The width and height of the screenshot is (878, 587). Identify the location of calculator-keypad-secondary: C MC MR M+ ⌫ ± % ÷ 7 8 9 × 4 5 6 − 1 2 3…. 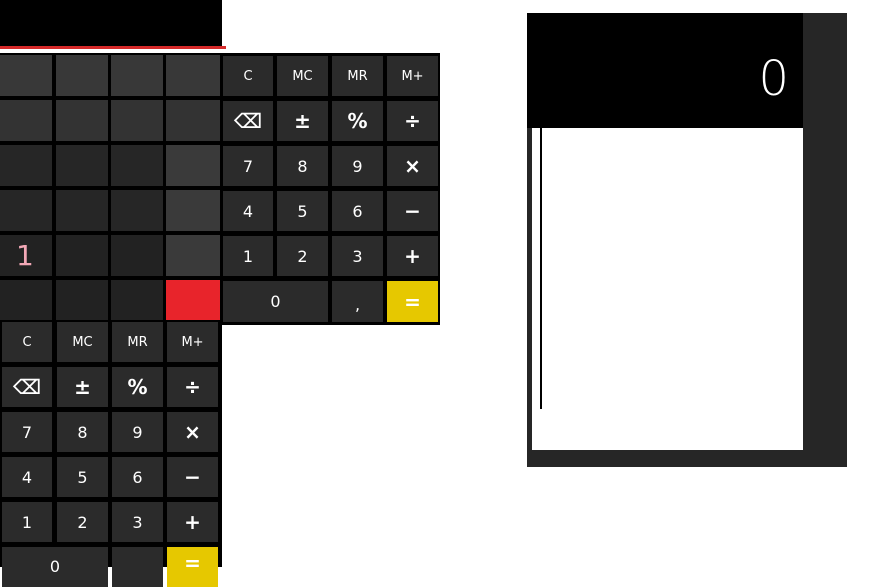
(111, 453).